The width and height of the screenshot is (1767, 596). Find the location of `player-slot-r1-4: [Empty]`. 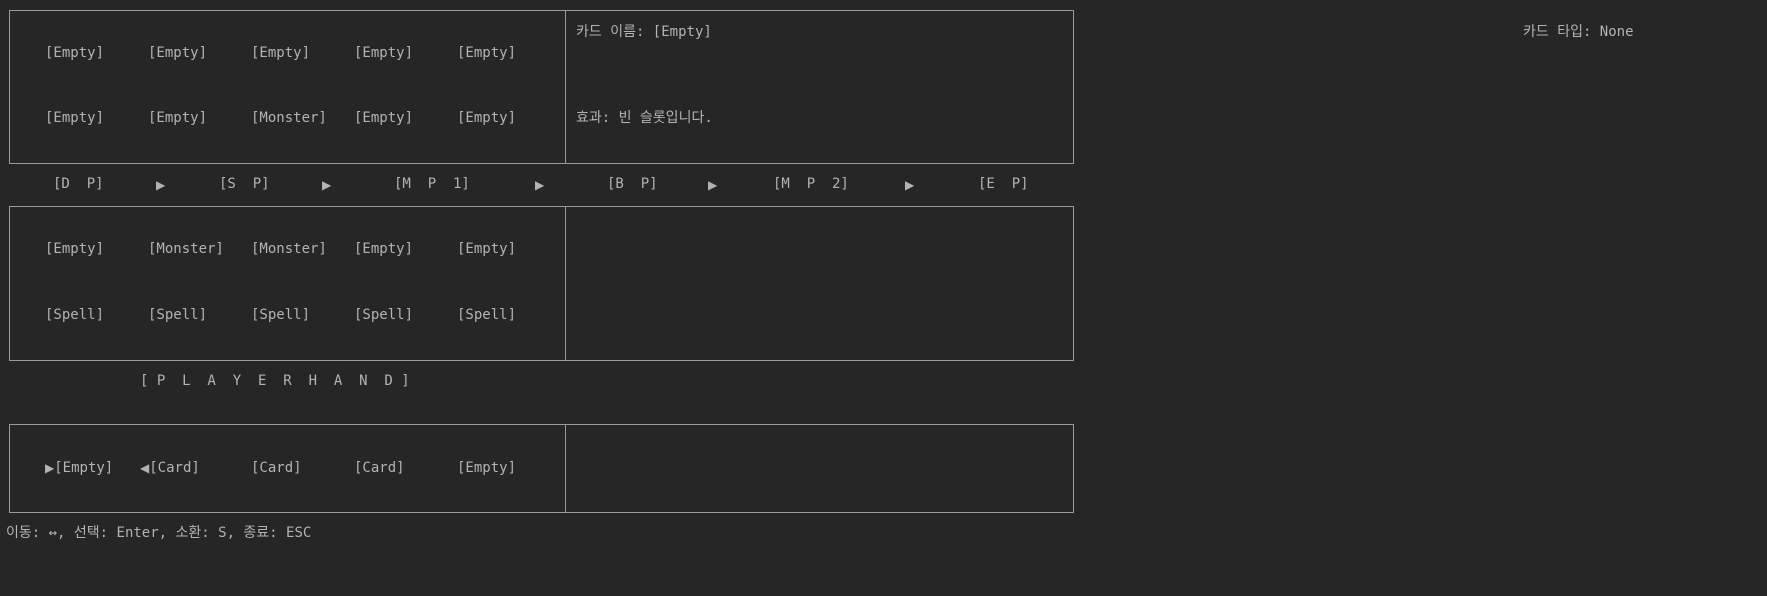

player-slot-r1-4: [Empty] is located at coordinates (383, 249).